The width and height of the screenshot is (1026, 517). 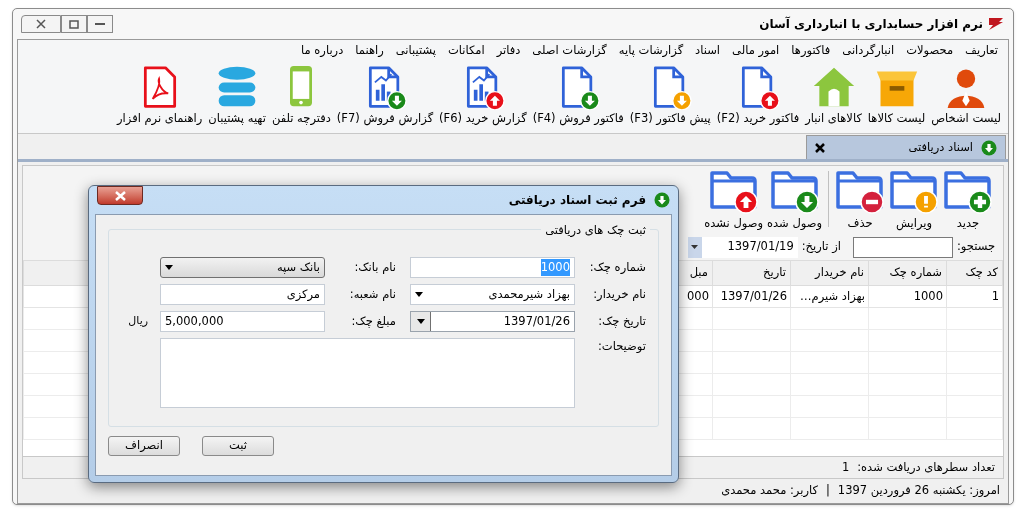 I want to click on field-label: تاریخ چک:, so click(x=622, y=321).